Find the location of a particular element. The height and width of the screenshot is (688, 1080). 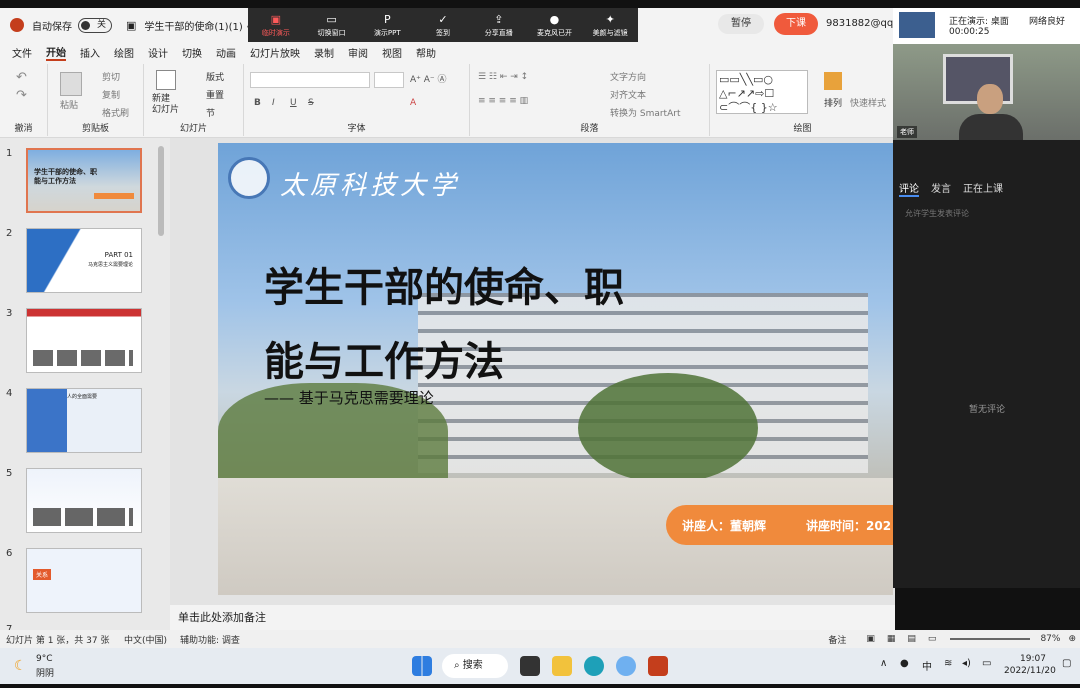

notes-pane: 单击此处添加备注 is located at coordinates (532, 617).